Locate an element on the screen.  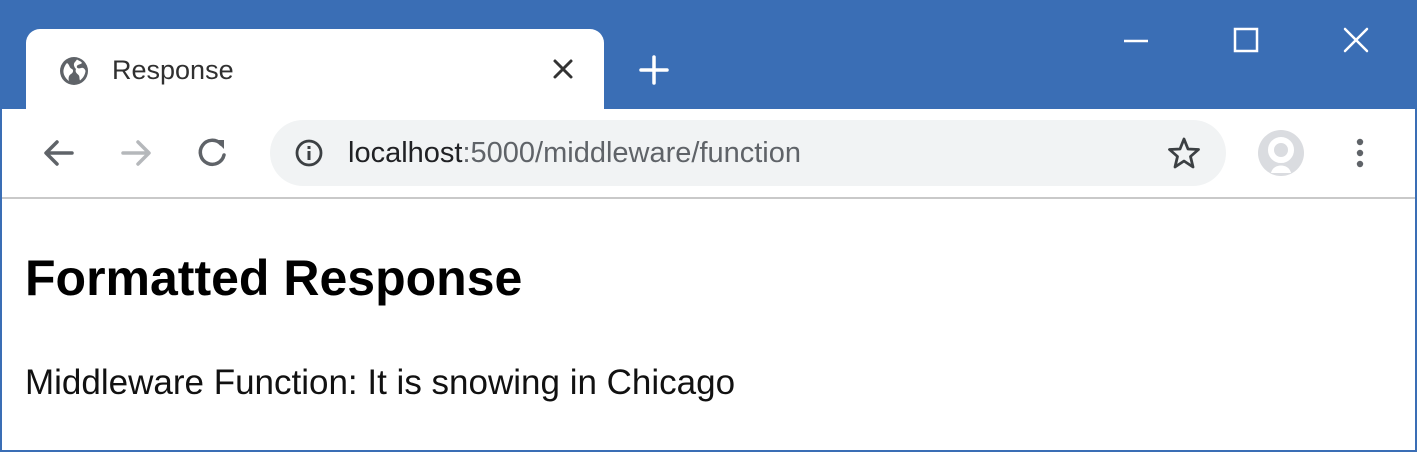
url-path: :5000/middleware/function is located at coordinates (632, 153).